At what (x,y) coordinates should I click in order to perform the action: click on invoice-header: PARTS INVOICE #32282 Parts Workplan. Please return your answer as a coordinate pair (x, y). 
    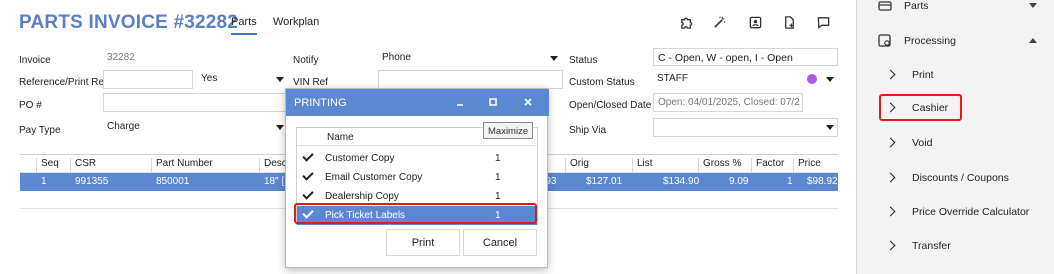
    Looking at the image, I should click on (428, 22).